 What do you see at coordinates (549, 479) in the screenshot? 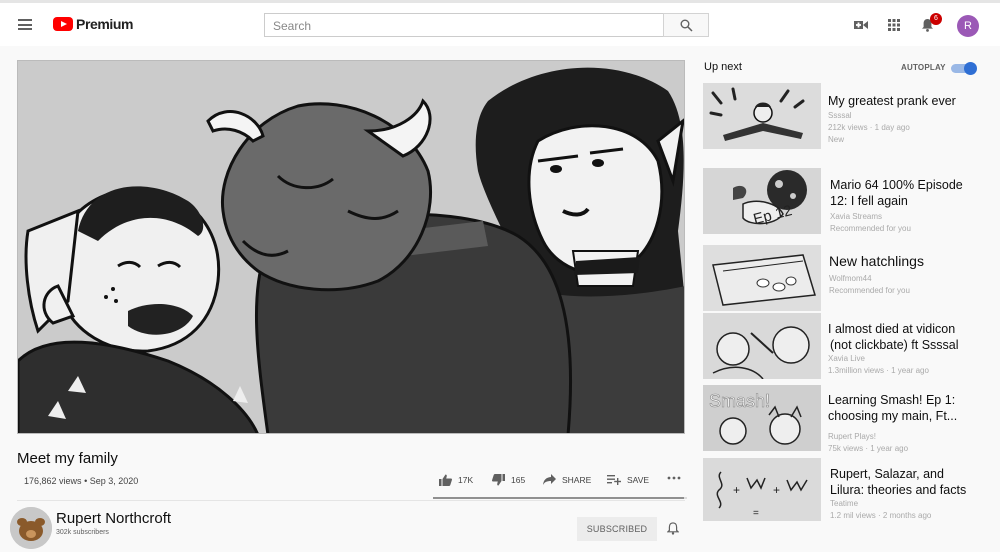
I see `share-arrow-icon` at bounding box center [549, 479].